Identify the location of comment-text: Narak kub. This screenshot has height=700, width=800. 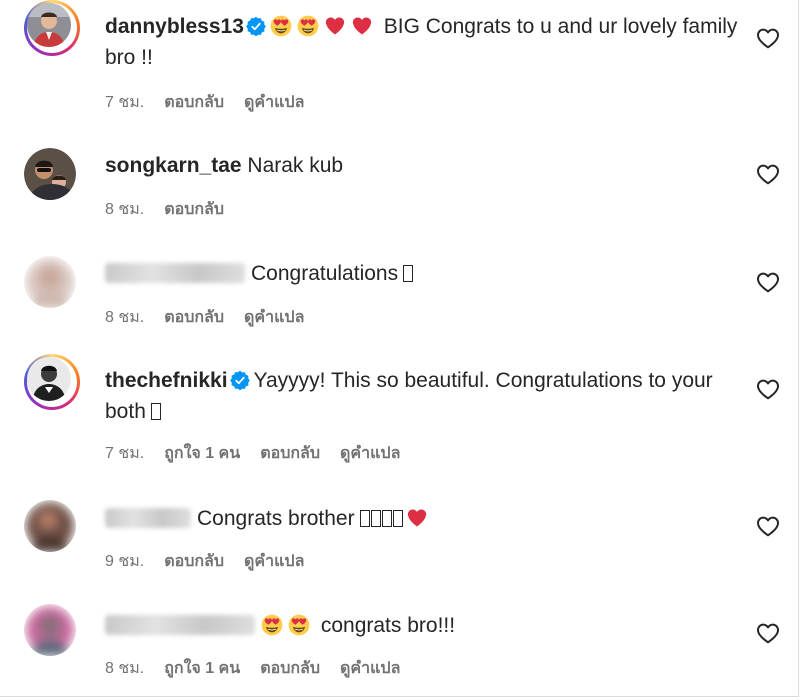
(295, 165).